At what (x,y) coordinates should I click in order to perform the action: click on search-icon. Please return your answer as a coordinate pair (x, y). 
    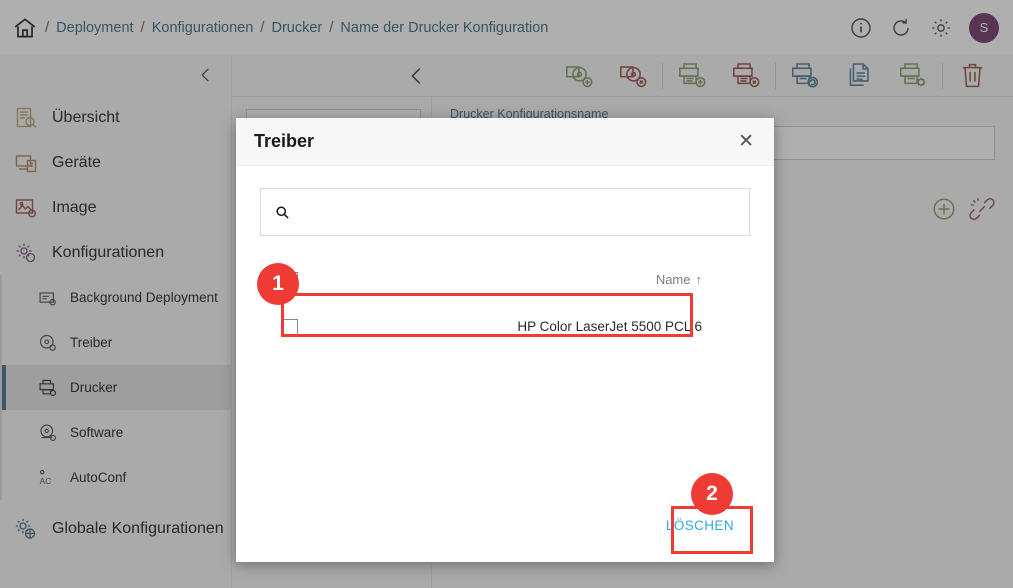
    Looking at the image, I should click on (282, 212).